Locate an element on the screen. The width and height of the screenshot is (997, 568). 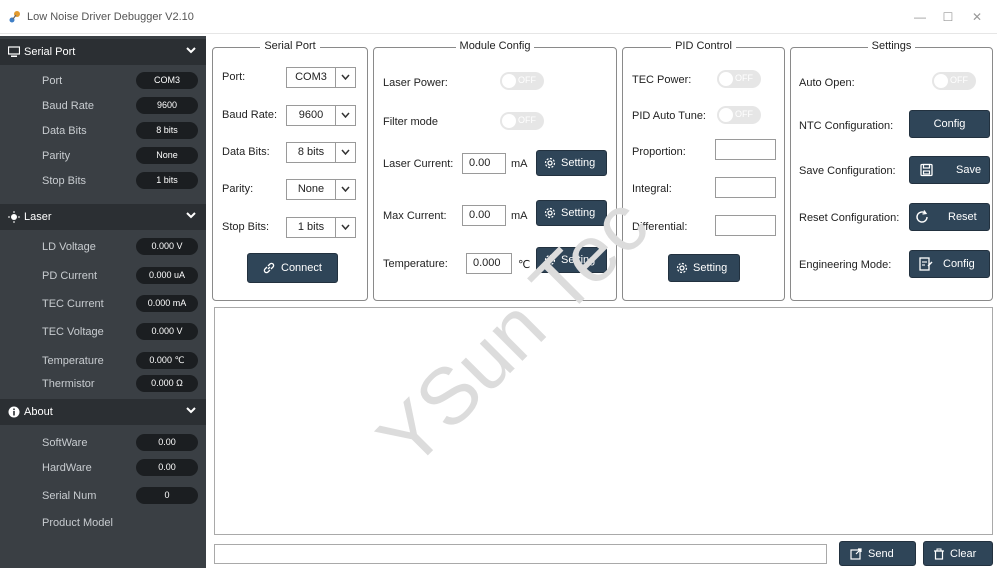
gear-icon is located at coordinates (682, 268).